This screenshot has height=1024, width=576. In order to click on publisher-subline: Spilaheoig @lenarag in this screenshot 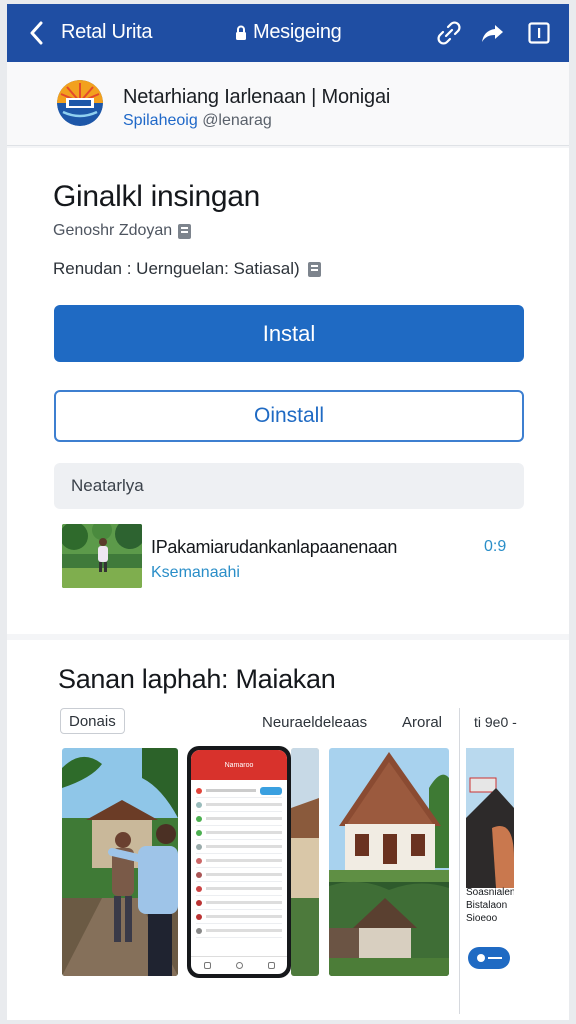, I will do `click(197, 121)`.